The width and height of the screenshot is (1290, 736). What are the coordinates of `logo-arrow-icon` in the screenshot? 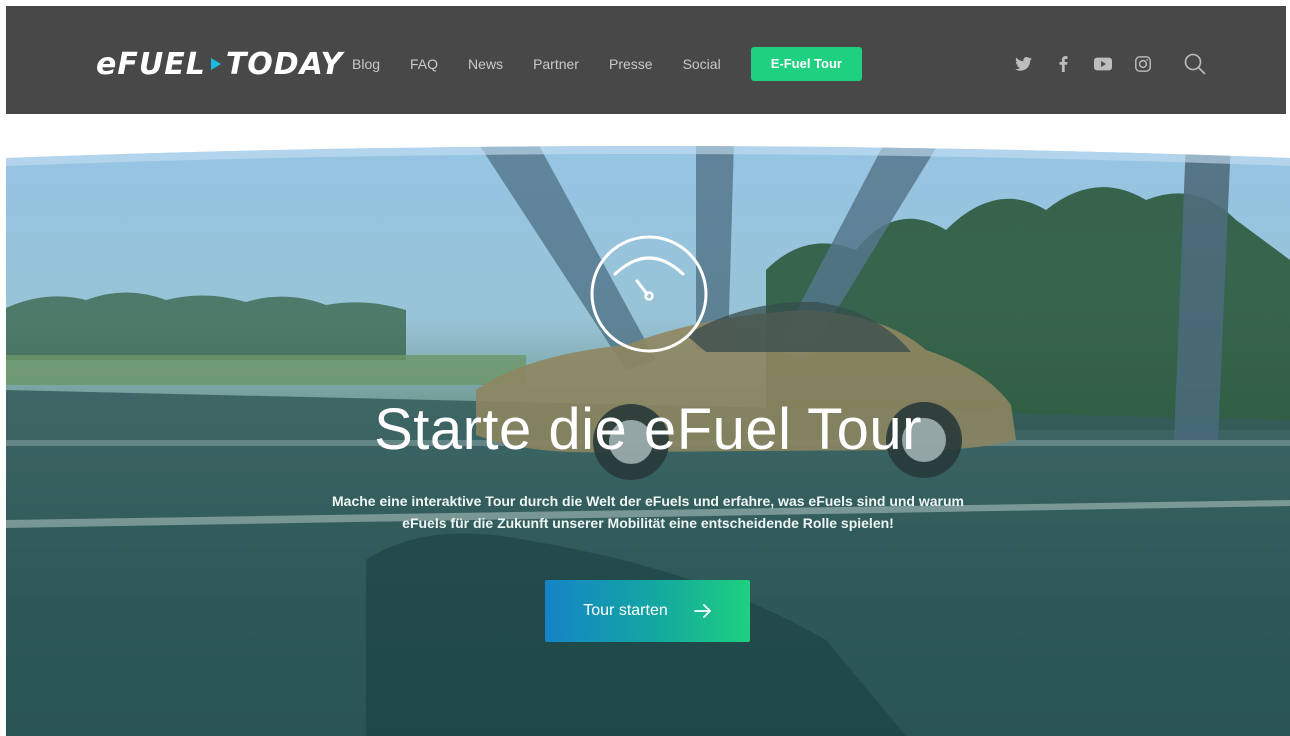 It's located at (215, 64).